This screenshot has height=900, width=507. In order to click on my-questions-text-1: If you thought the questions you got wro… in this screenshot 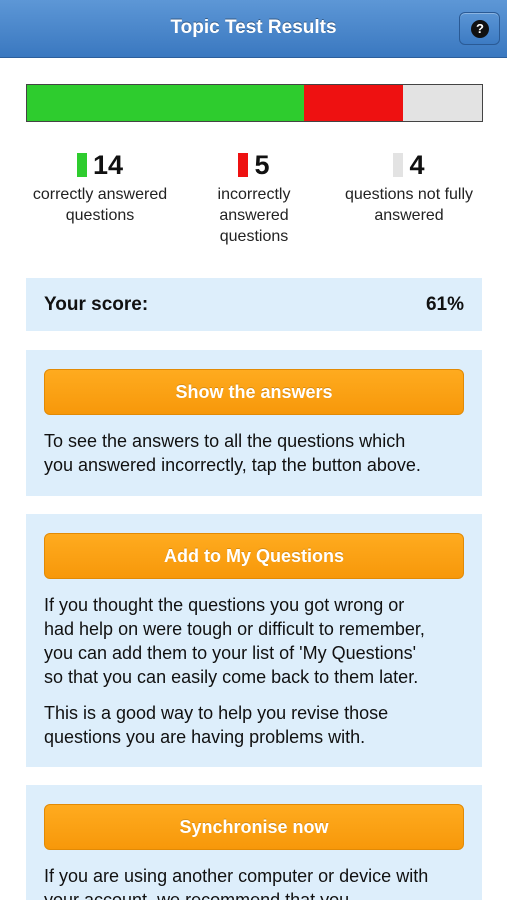, I will do `click(234, 641)`.